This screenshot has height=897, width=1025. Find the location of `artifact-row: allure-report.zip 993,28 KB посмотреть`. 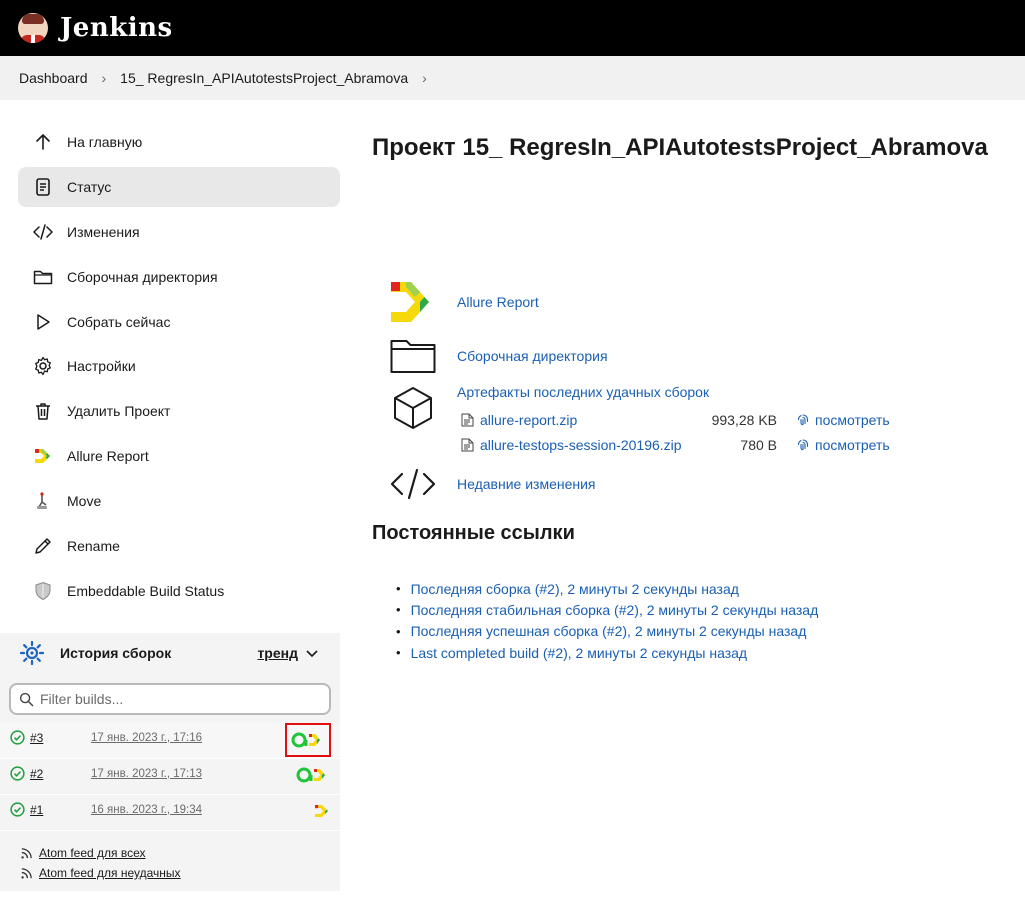

artifact-row: allure-report.zip 993,28 KB посмотреть is located at coordinates (673, 419).